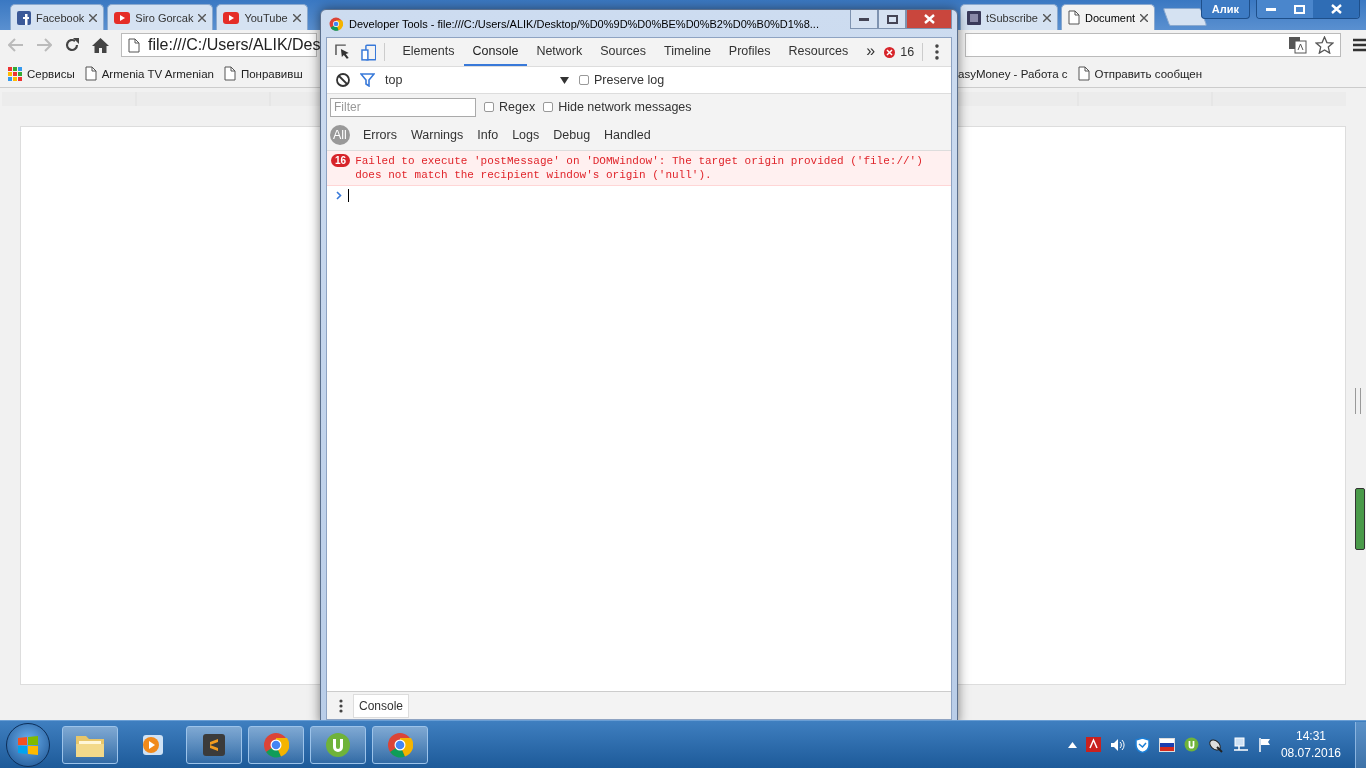 The image size is (1366, 768). Describe the element at coordinates (1240, 744) in the screenshot. I see `network-icon` at that location.